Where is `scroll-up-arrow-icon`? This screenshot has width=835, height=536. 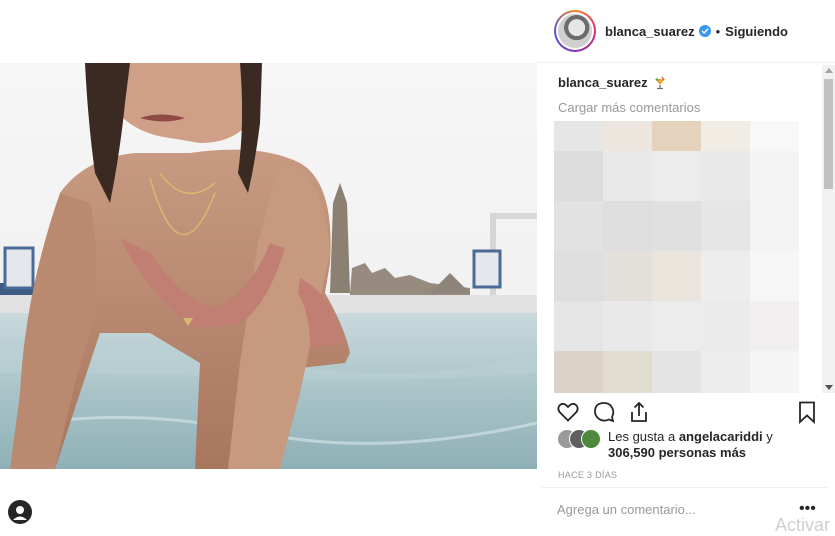 scroll-up-arrow-icon is located at coordinates (829, 70).